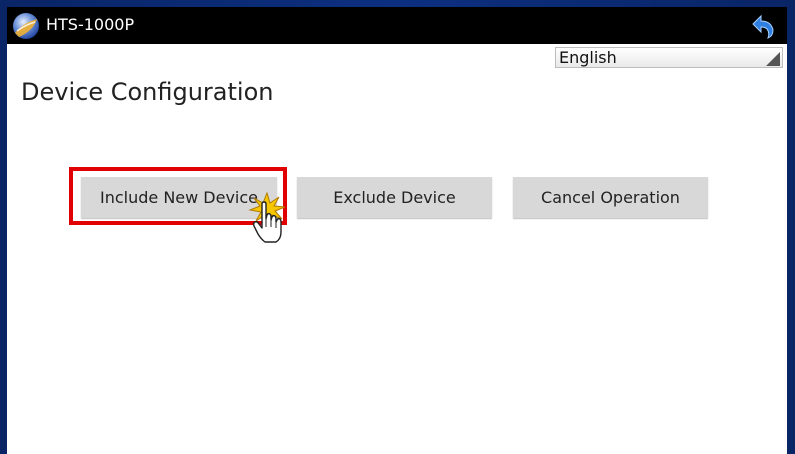  Describe the element at coordinates (147, 92) in the screenshot. I see `page-title: Device Configuration` at that location.